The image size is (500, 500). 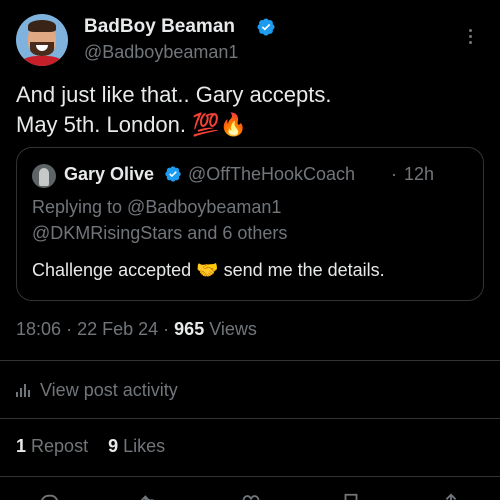 What do you see at coordinates (109, 389) in the screenshot?
I see `view-post-activity-label: View post activity` at bounding box center [109, 389].